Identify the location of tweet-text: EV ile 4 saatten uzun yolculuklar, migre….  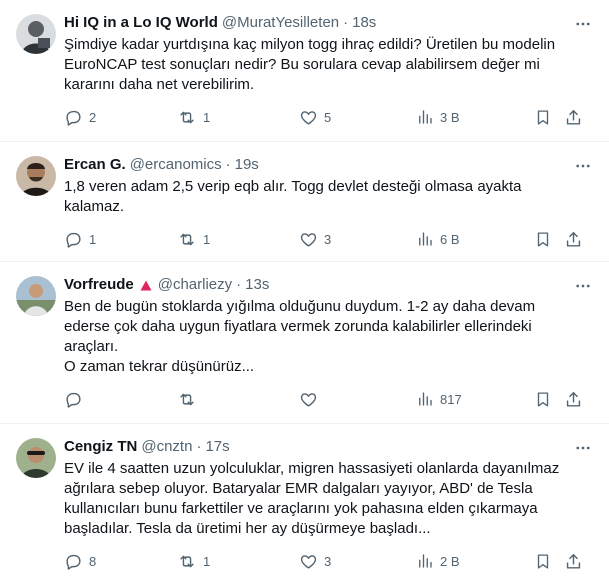
(312, 498).